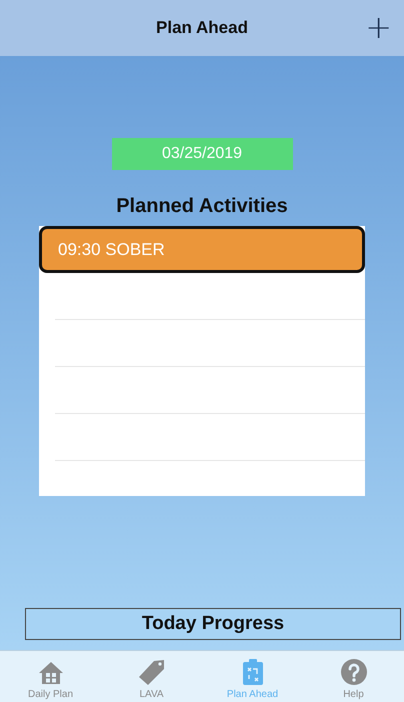 This screenshot has width=404, height=702. Describe the element at coordinates (213, 624) in the screenshot. I see `today-progress-button: Today Progress` at that location.